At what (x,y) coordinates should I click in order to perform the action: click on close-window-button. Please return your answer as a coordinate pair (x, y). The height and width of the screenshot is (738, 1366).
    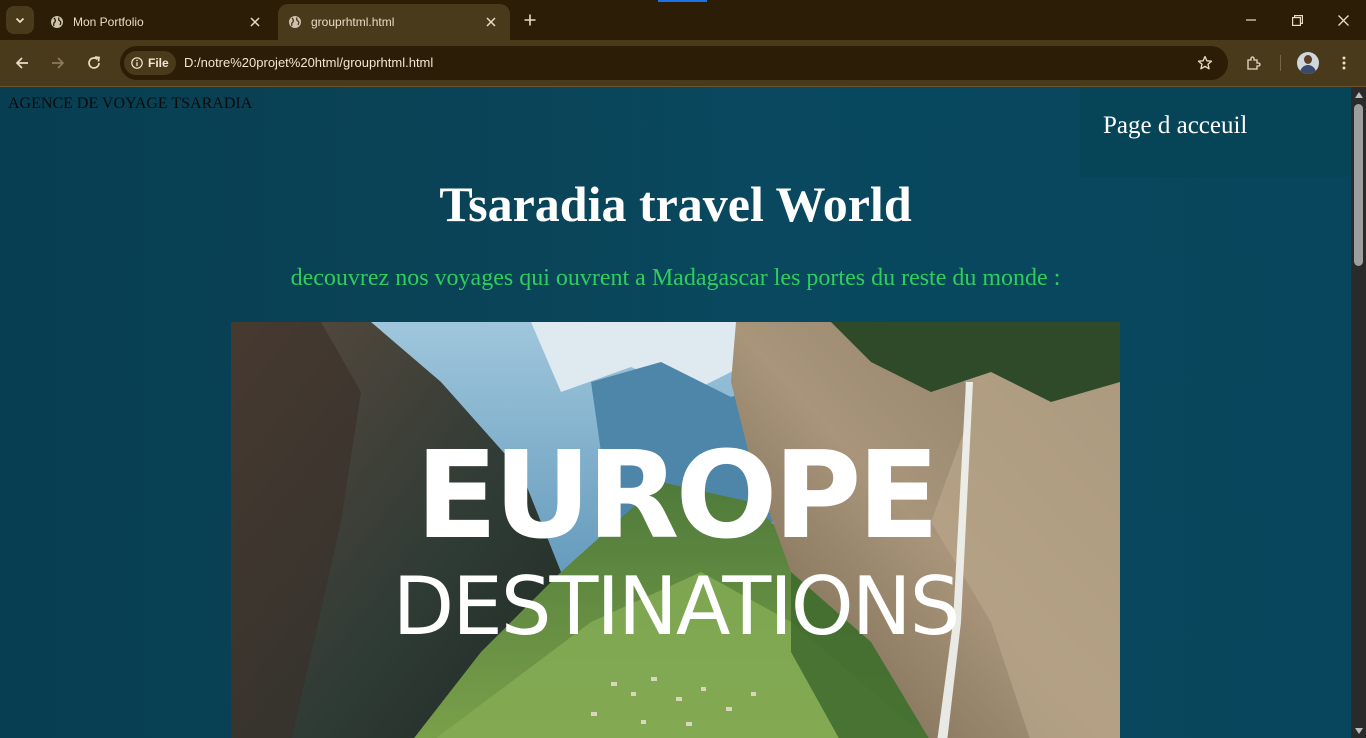
    Looking at the image, I should click on (1343, 20).